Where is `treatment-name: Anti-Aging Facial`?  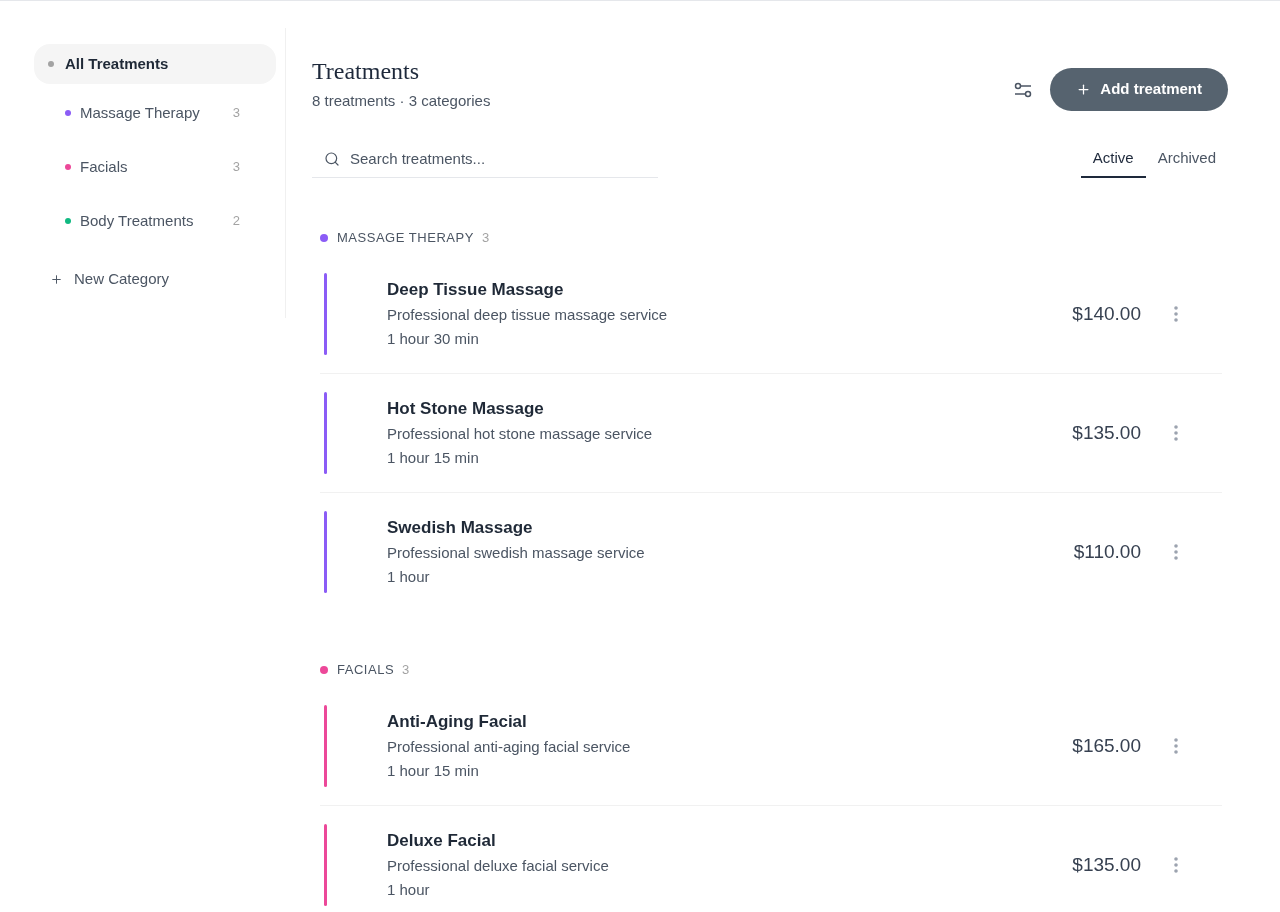 treatment-name: Anti-Aging Facial is located at coordinates (457, 721).